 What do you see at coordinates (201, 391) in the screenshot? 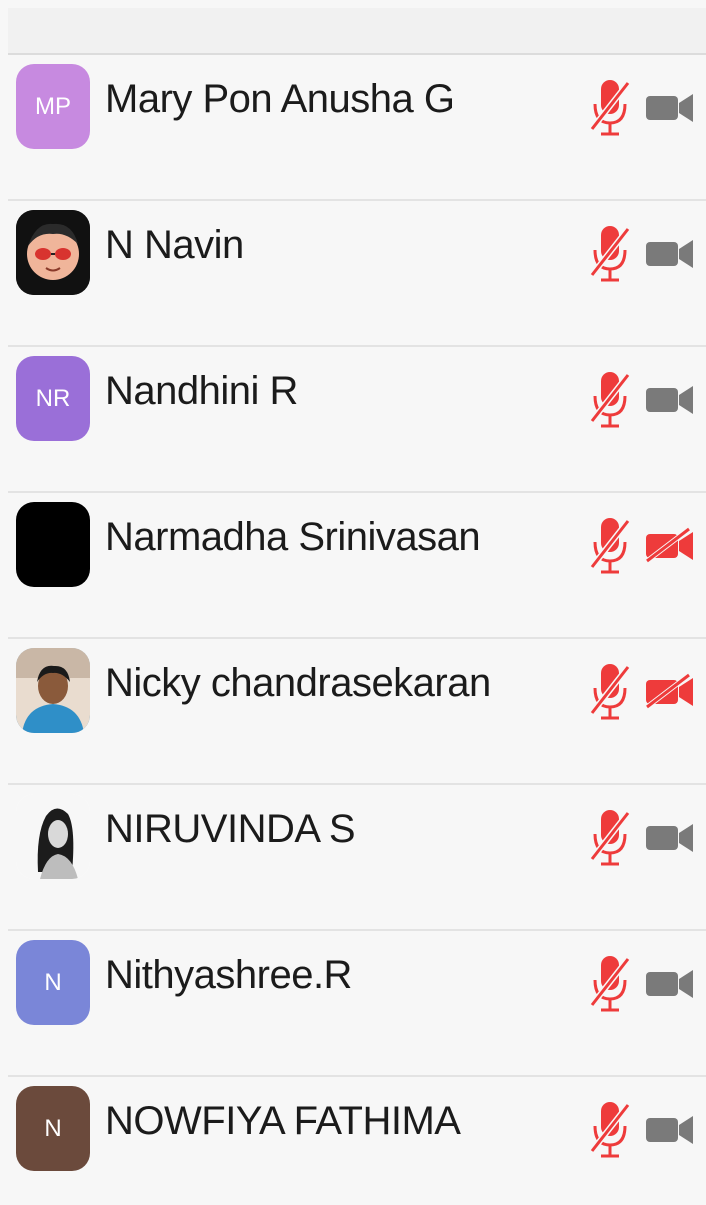
I see `participant-name: Nandhini R` at bounding box center [201, 391].